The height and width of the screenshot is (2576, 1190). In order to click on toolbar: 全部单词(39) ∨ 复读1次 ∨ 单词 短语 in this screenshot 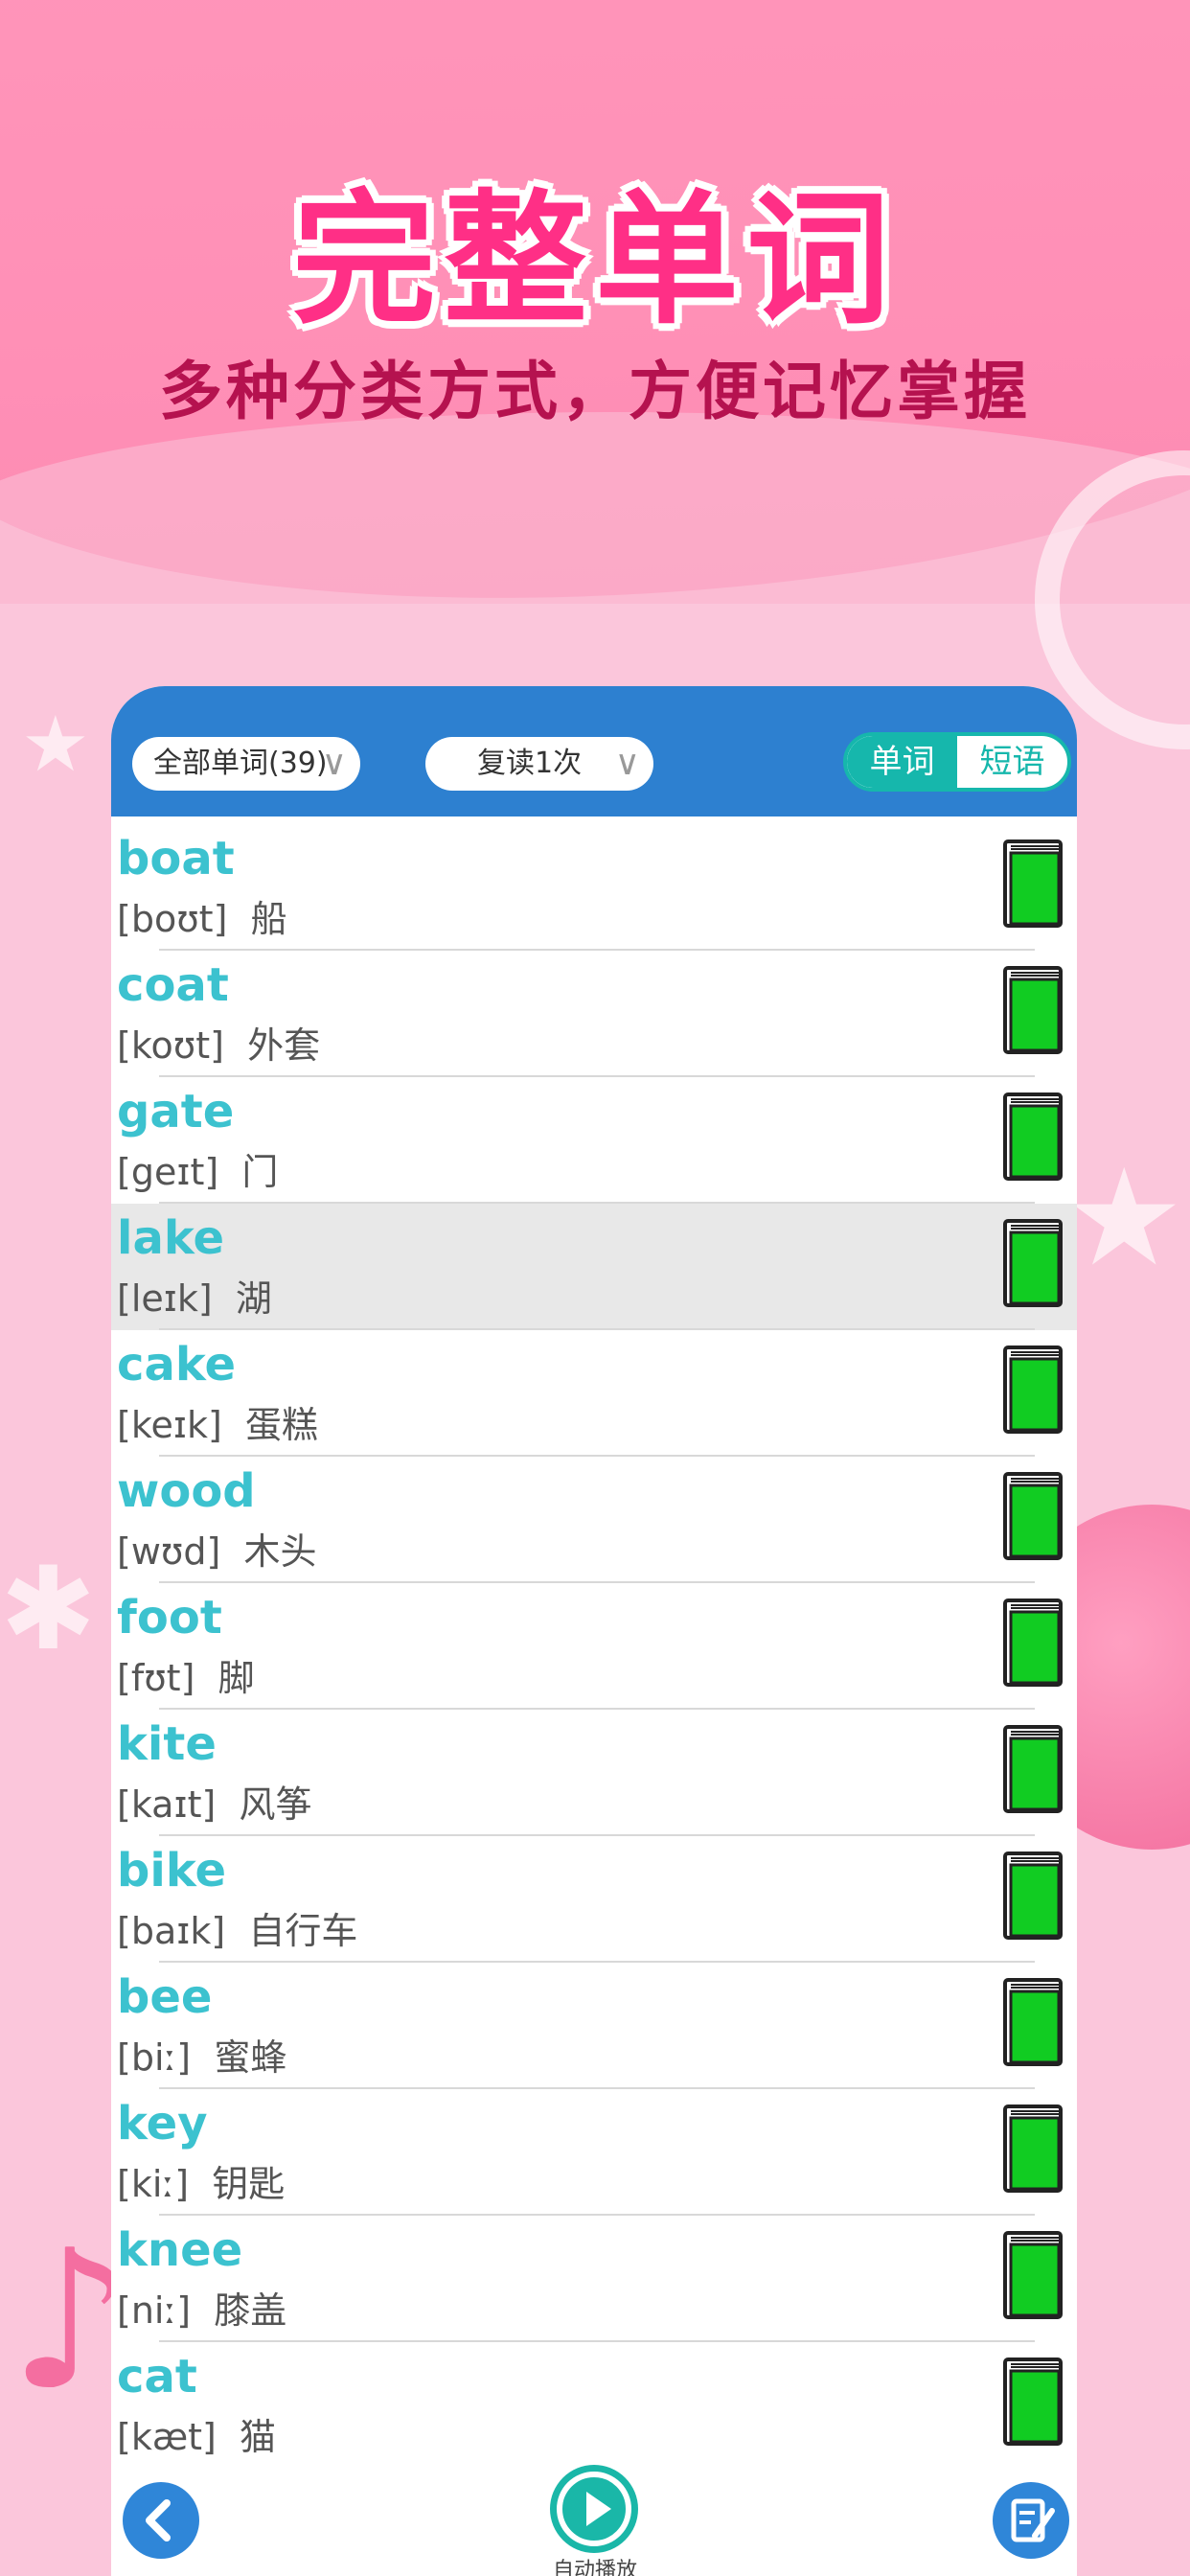, I will do `click(594, 751)`.